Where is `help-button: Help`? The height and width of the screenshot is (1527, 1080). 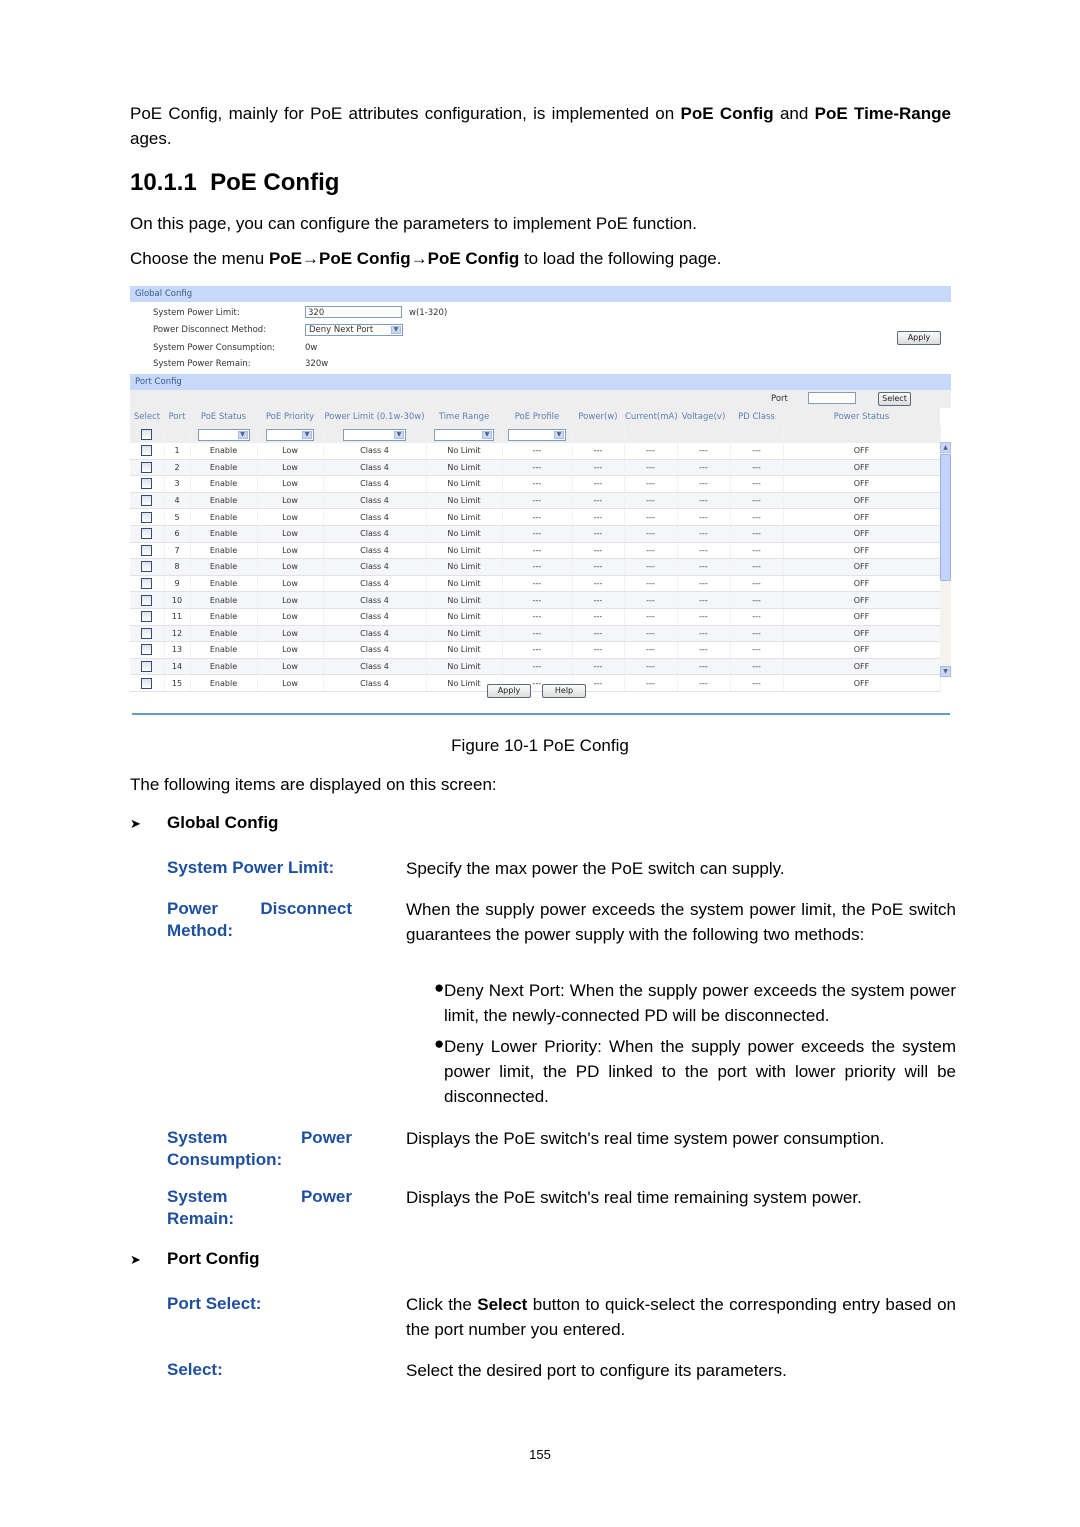 help-button: Help is located at coordinates (564, 691).